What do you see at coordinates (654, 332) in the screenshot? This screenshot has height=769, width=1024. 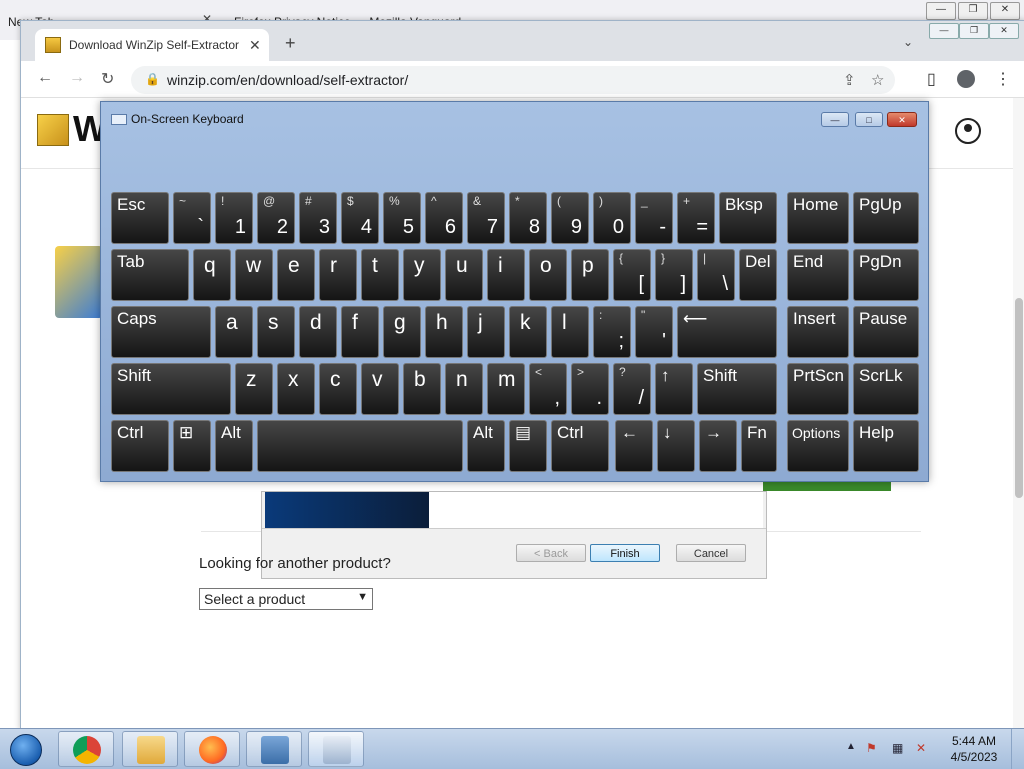 I see `key-quote: " '` at bounding box center [654, 332].